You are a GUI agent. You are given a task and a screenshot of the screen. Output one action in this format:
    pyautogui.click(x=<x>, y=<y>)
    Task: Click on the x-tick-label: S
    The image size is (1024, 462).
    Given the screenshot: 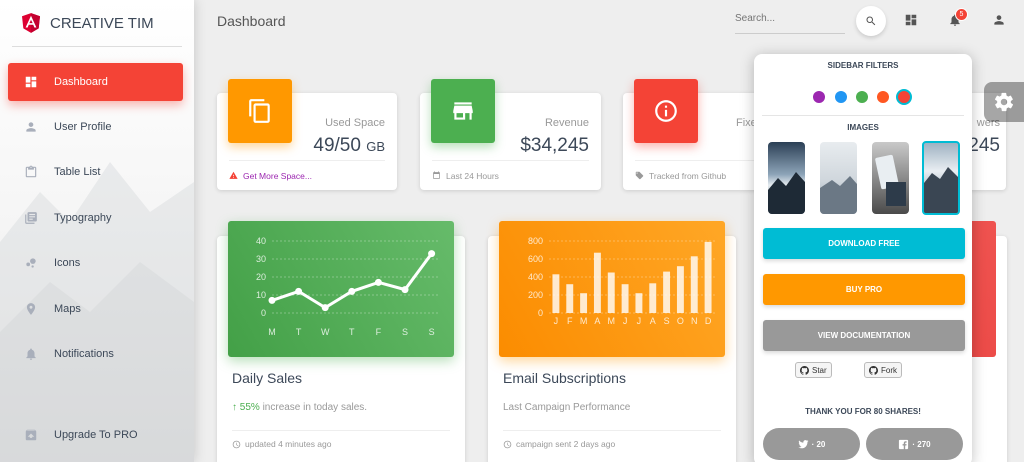 What is the action you would take?
    pyautogui.click(x=432, y=332)
    